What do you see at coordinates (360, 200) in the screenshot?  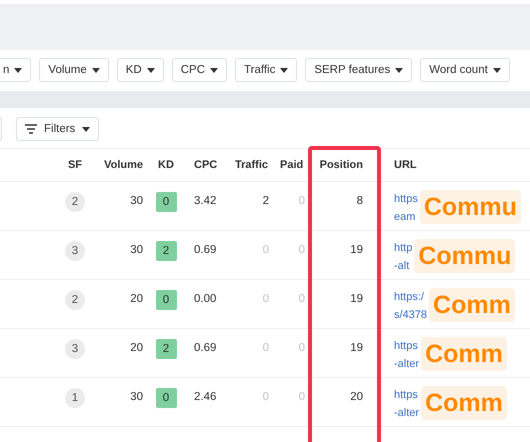 I see `table-cell-text: 8` at bounding box center [360, 200].